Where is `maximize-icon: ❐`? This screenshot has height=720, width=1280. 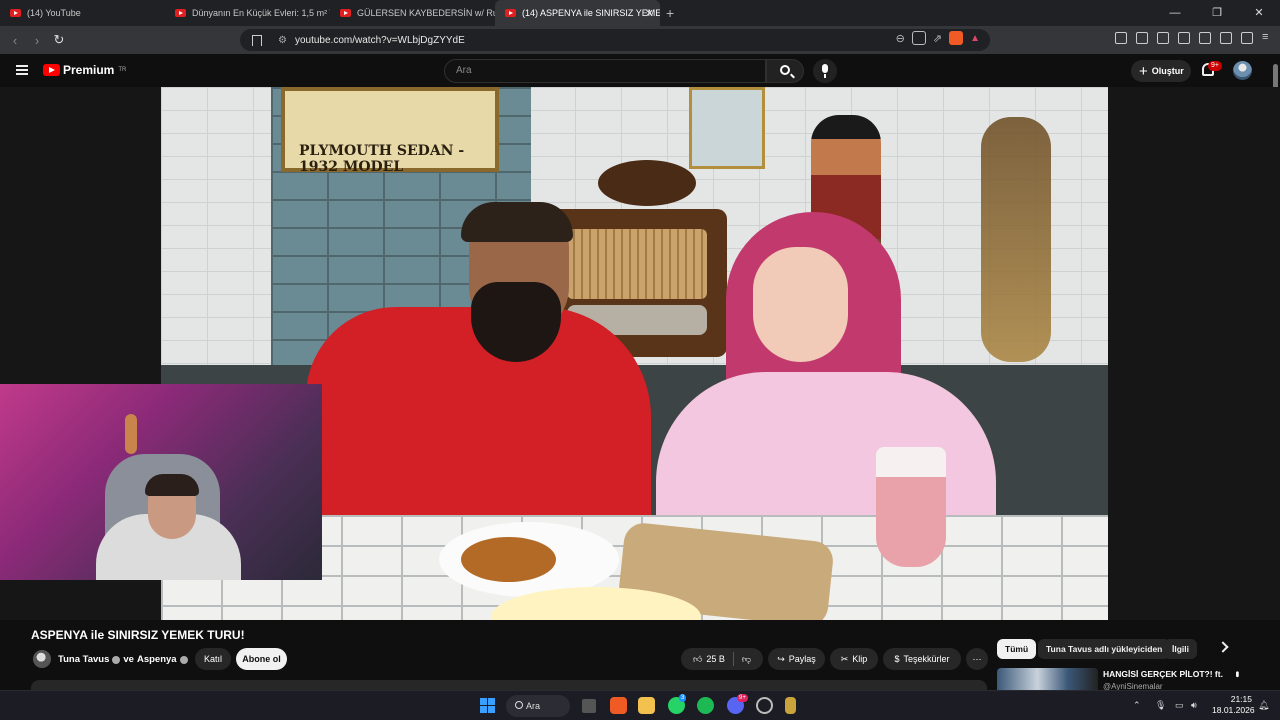 maximize-icon: ❐ is located at coordinates (1217, 13).